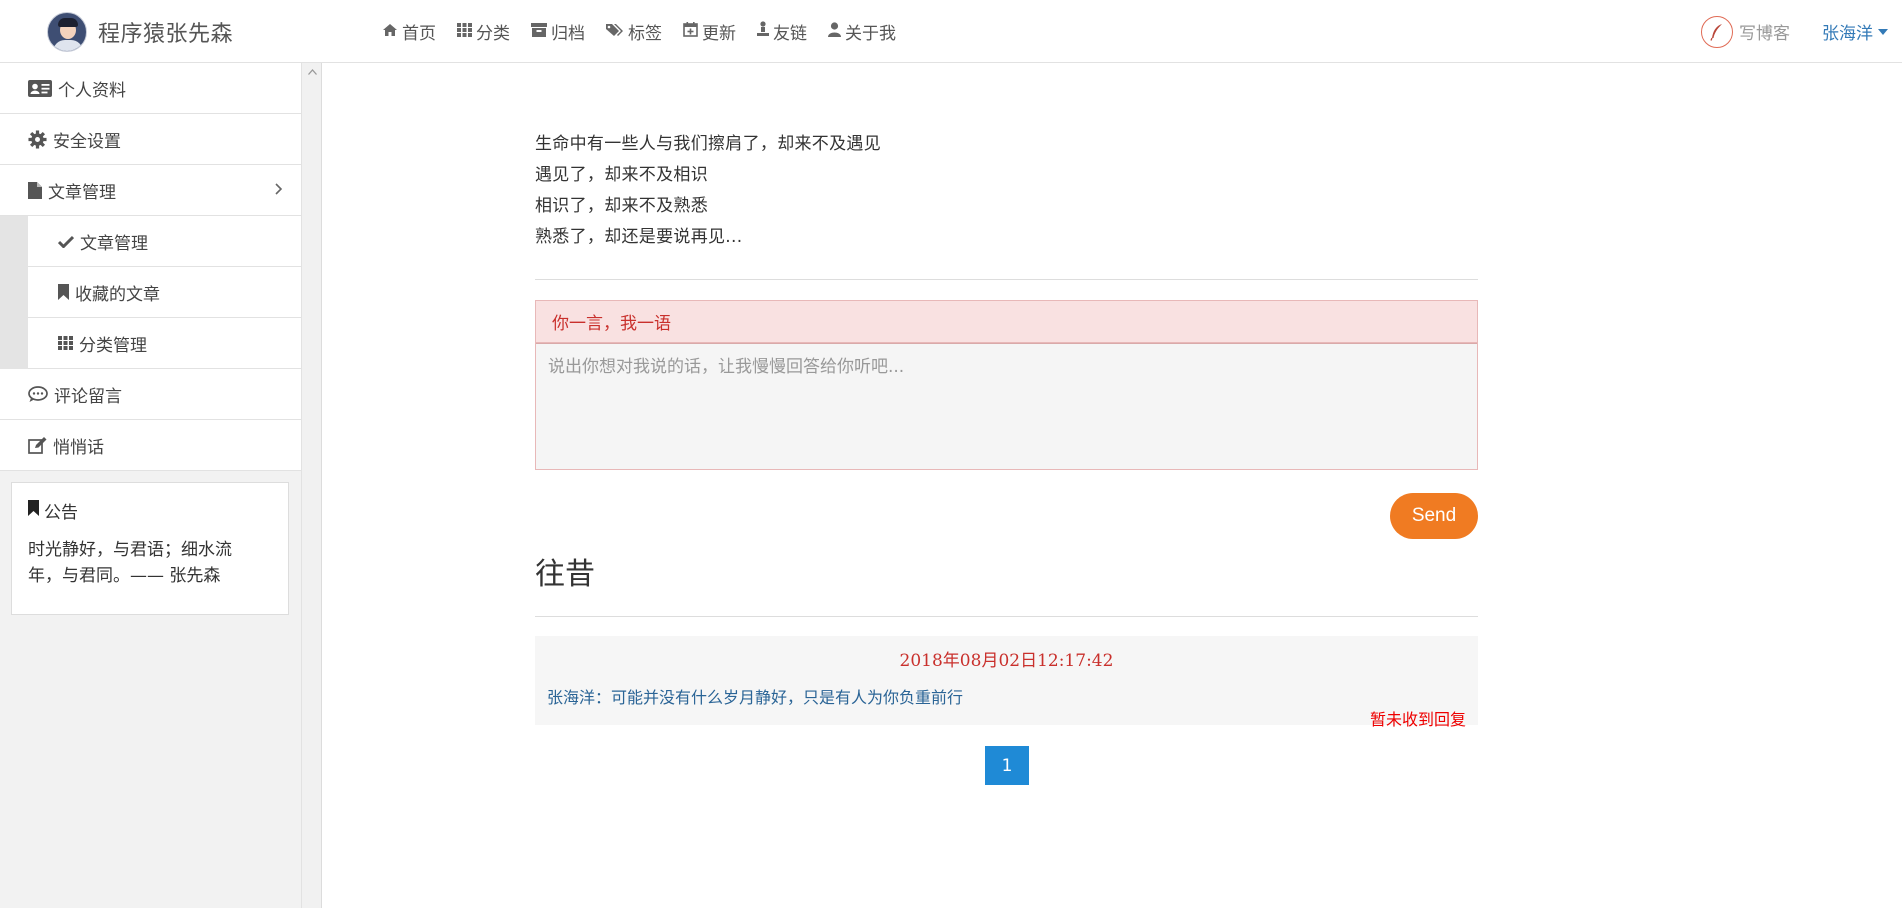 The height and width of the screenshot is (908, 1902). Describe the element at coordinates (166, 34) in the screenshot. I see `site-title: 程序猿张先森` at that location.